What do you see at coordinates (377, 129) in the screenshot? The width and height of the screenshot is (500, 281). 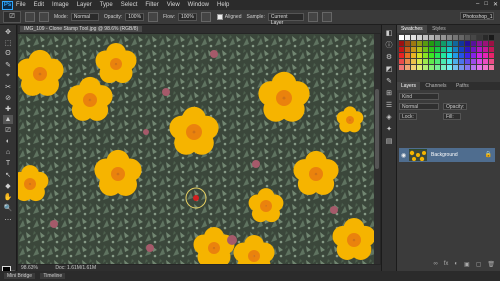 I see `scrollbar-thumb` at bounding box center [377, 129].